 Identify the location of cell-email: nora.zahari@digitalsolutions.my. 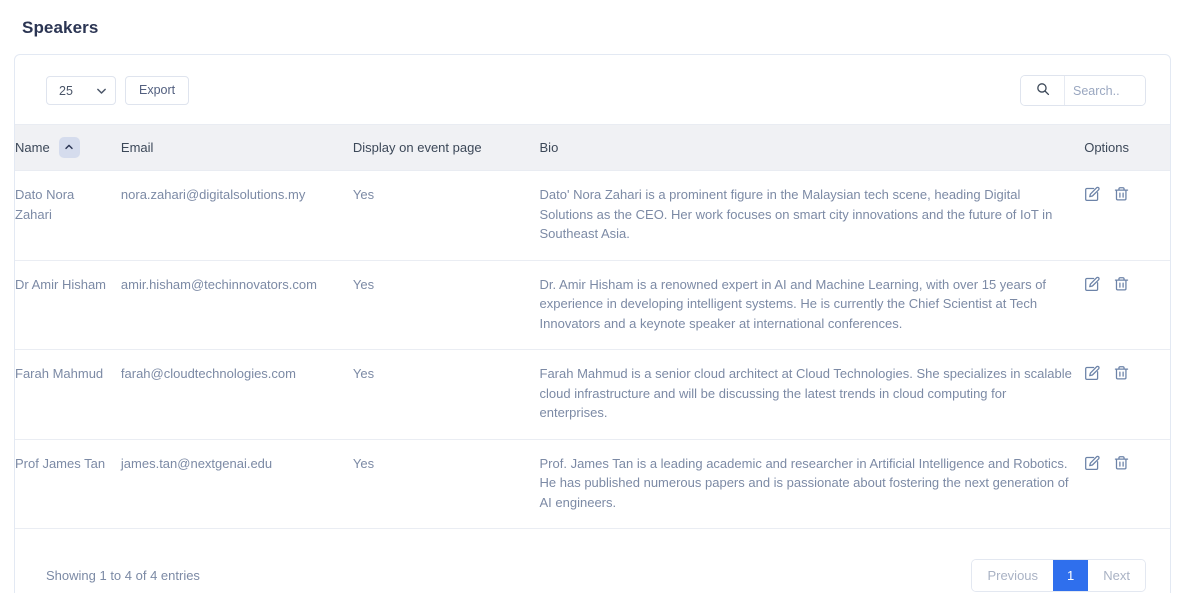
(236, 215).